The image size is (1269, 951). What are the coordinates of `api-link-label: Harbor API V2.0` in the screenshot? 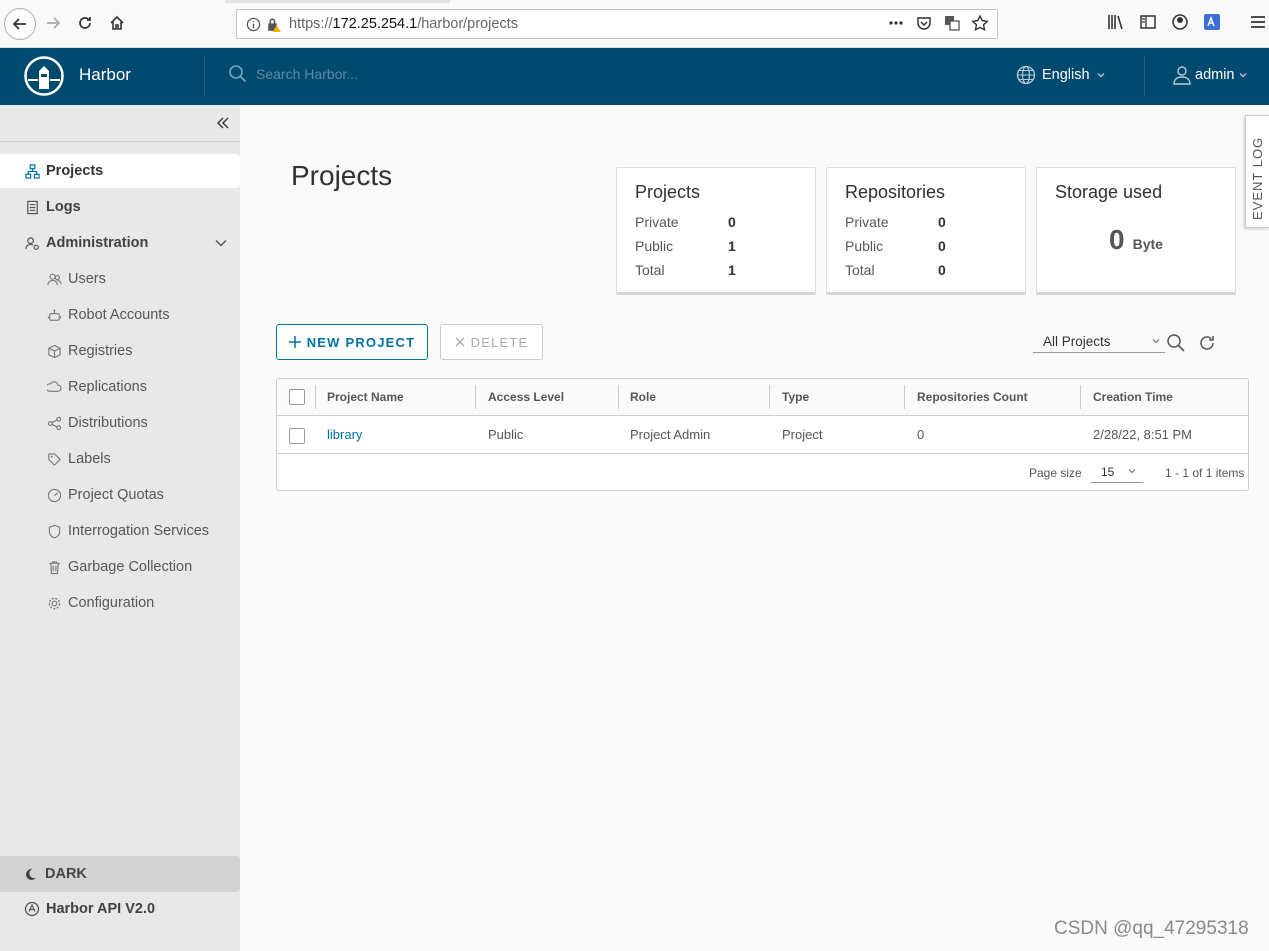 It's located at (101, 909).